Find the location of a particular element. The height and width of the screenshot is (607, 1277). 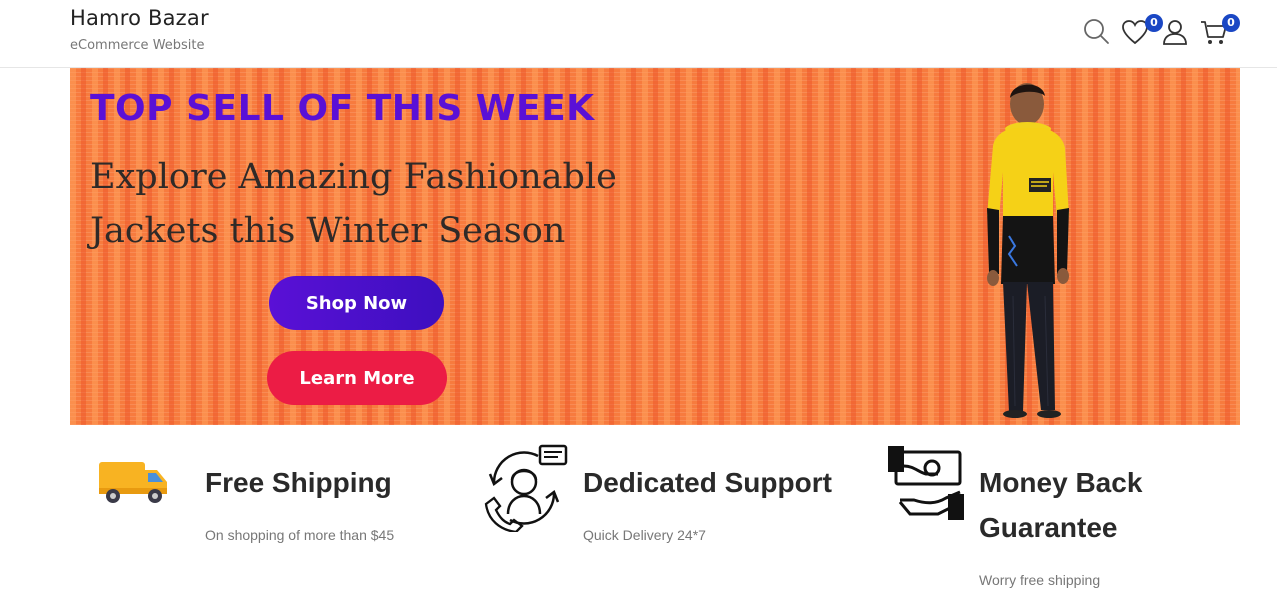

user-icon is located at coordinates (1175, 32).